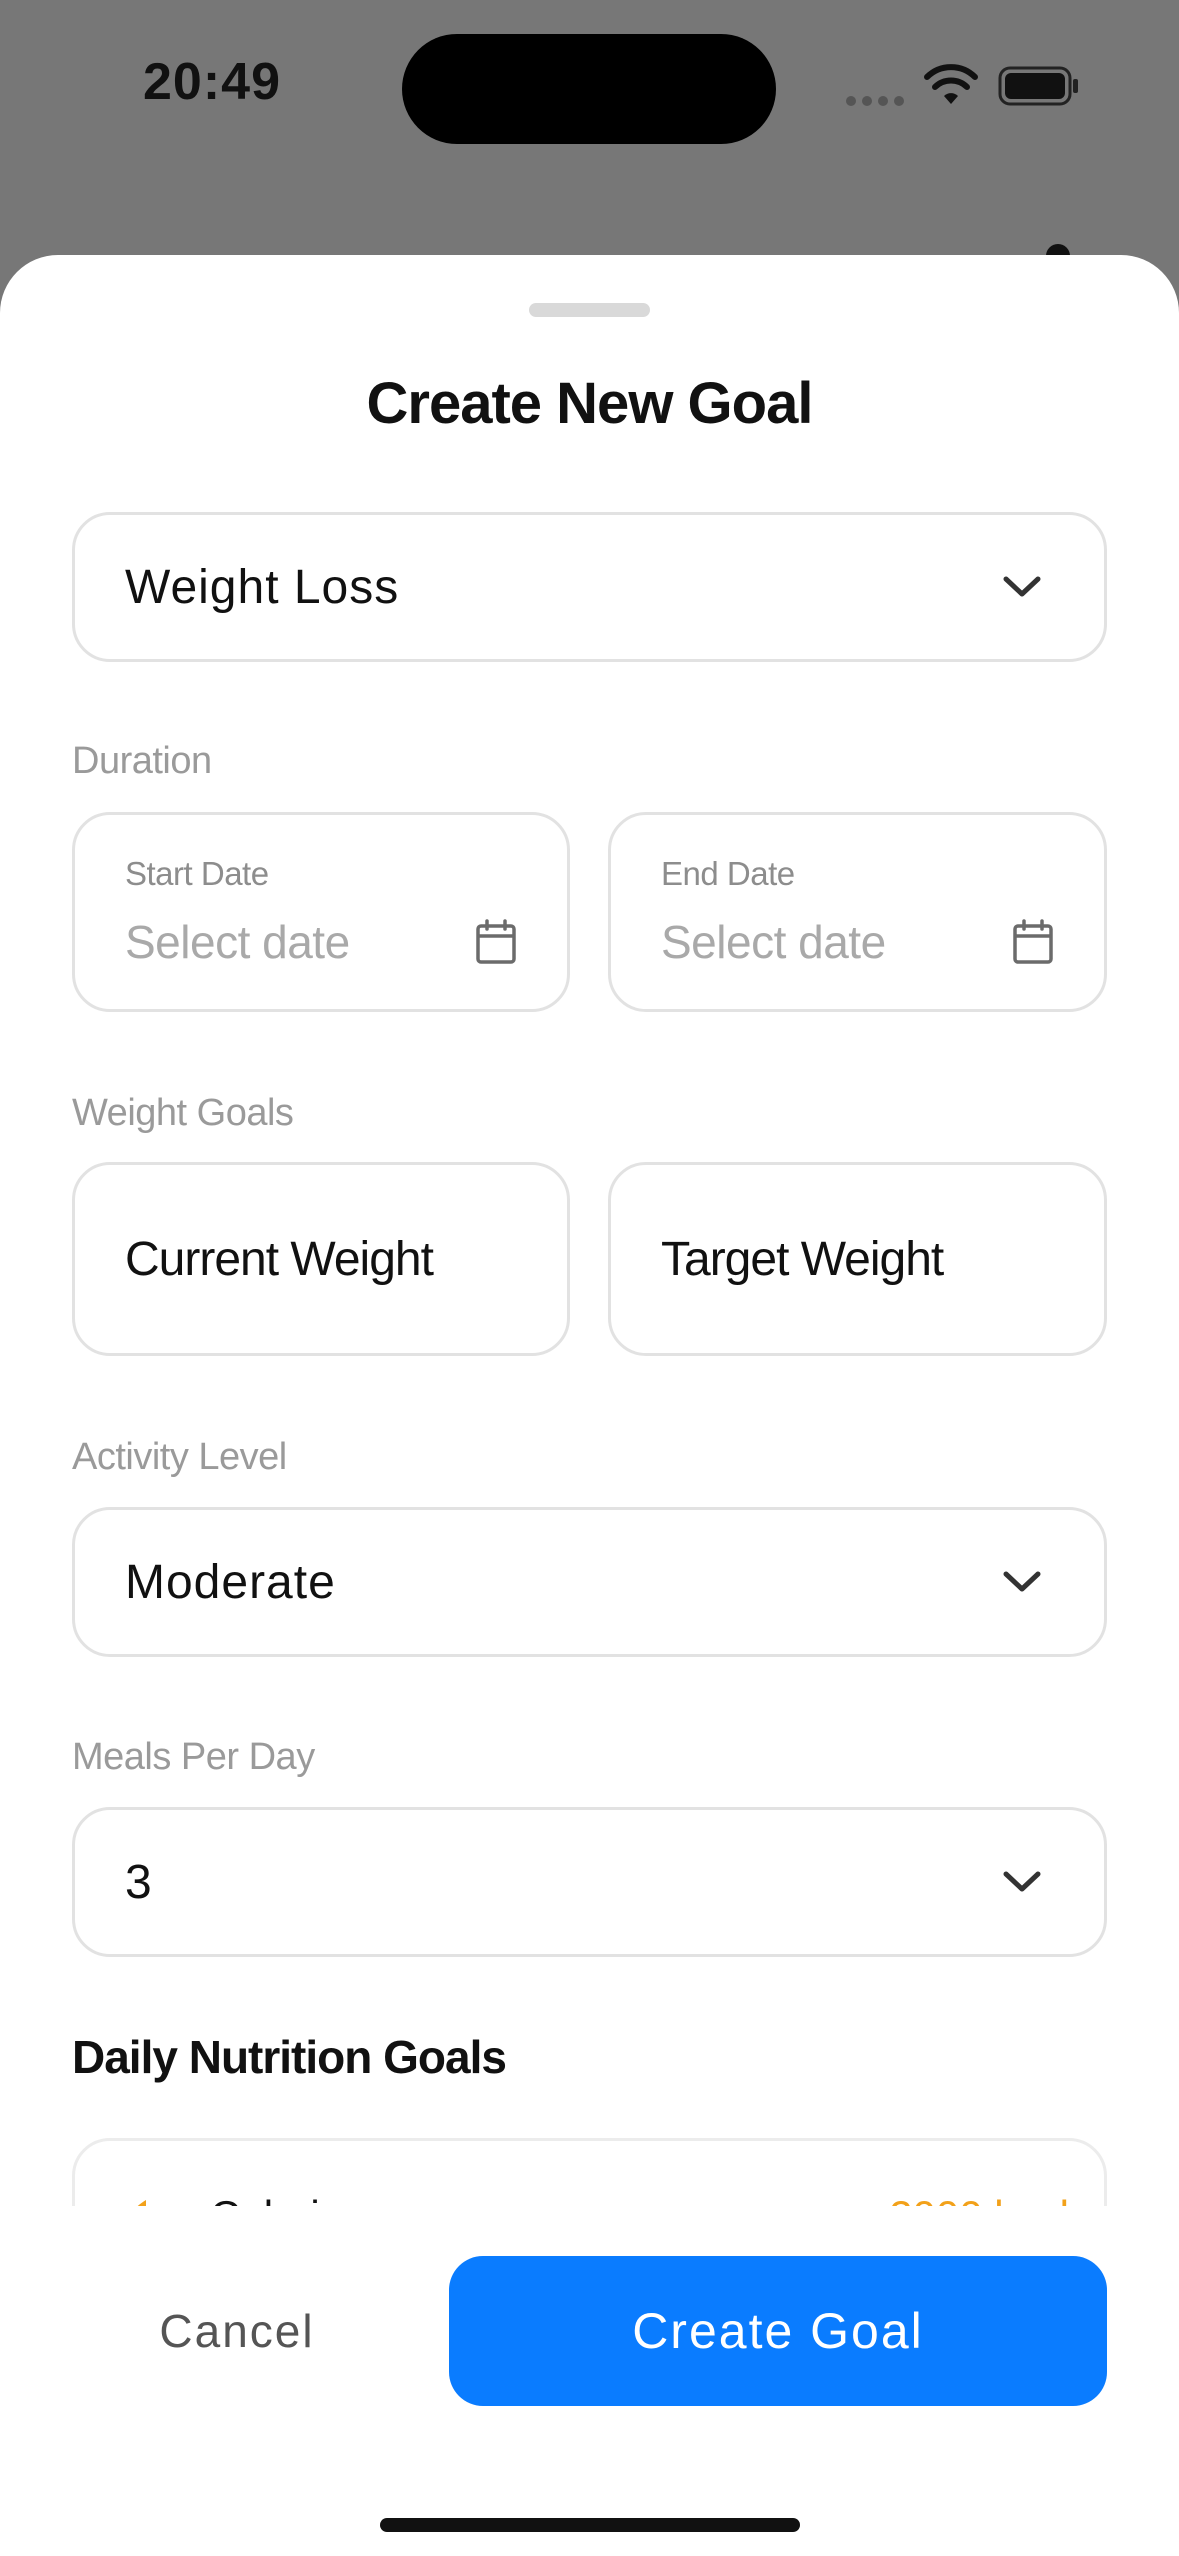  I want to click on create-goal-button: Create Goal, so click(778, 2331).